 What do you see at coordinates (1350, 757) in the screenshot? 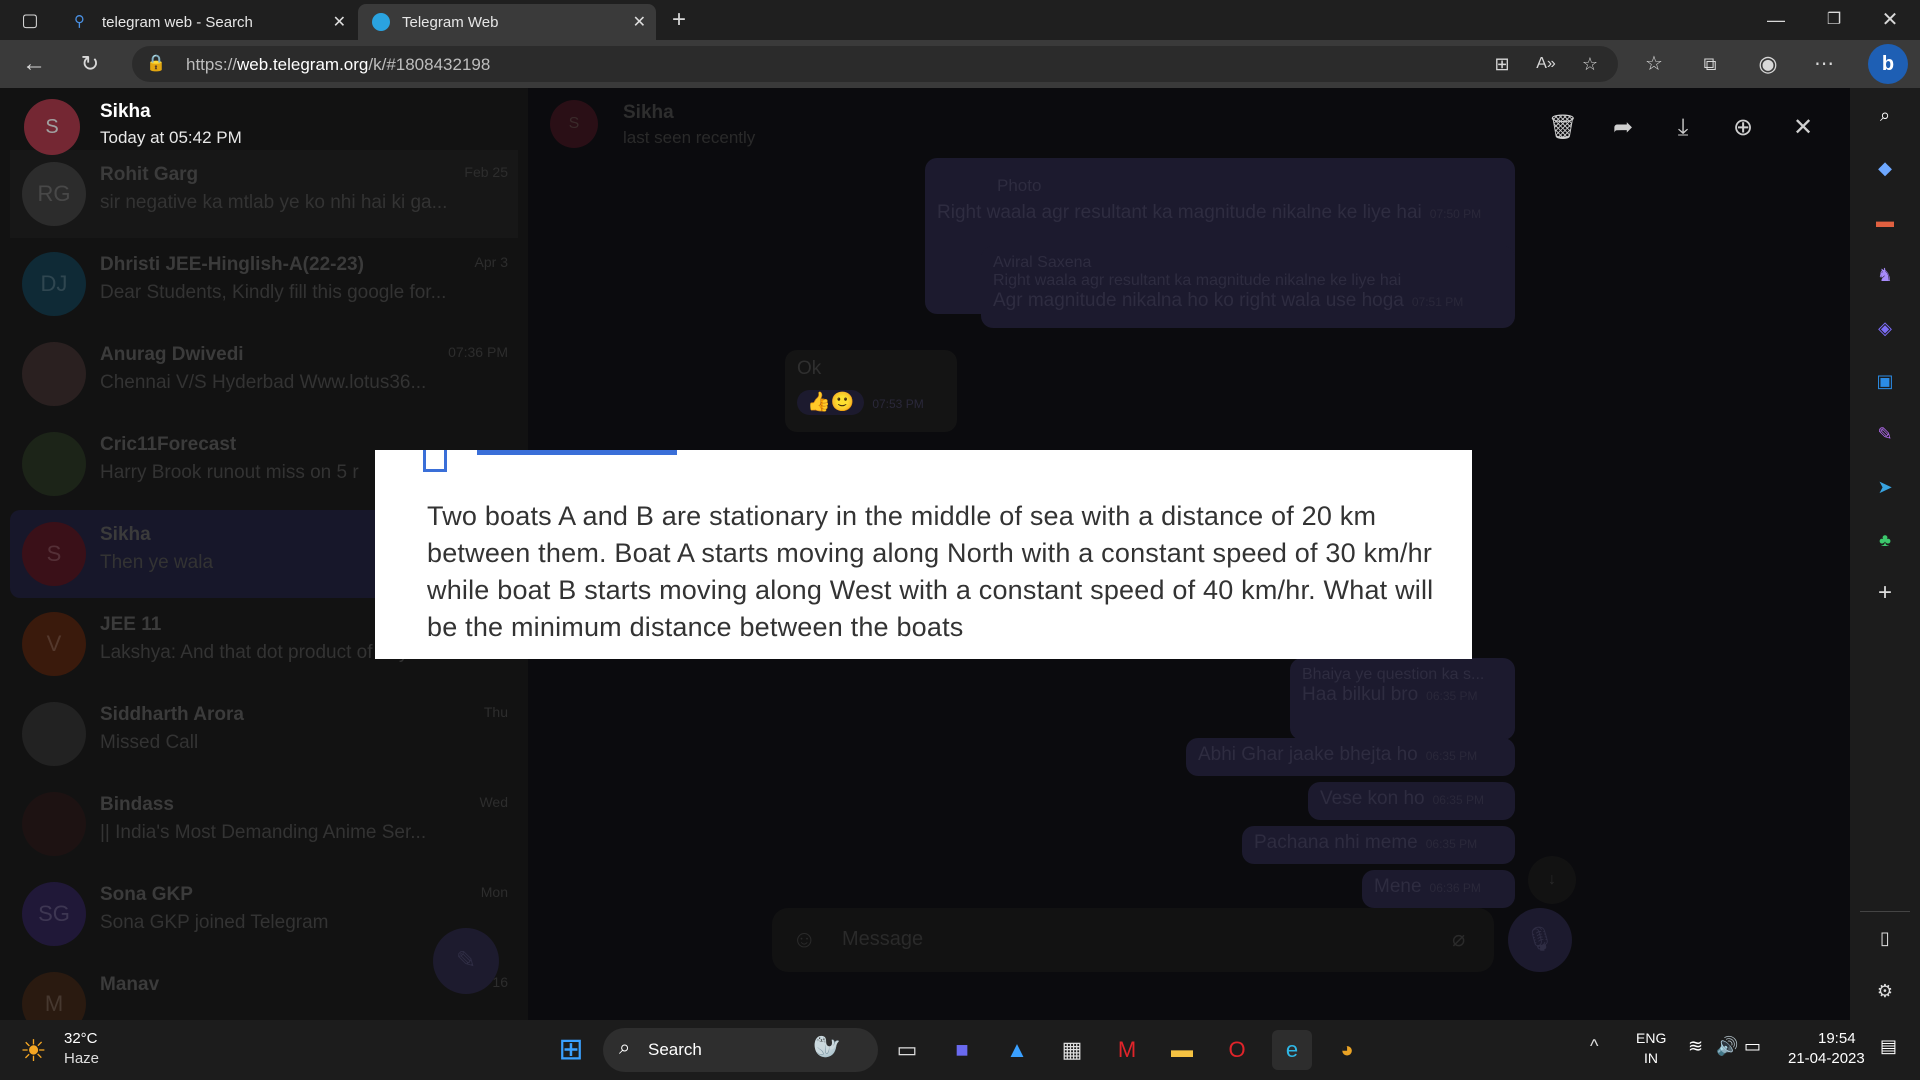
I see `message-bubble: Abhi Ghar jaake bhejta ho 06:35 PM` at bounding box center [1350, 757].